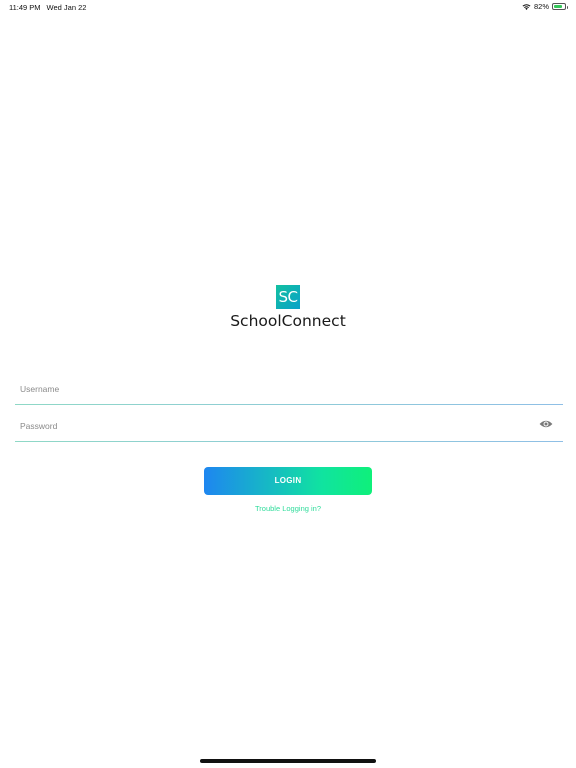 The image size is (576, 768). I want to click on status-right: 82%, so click(545, 6).